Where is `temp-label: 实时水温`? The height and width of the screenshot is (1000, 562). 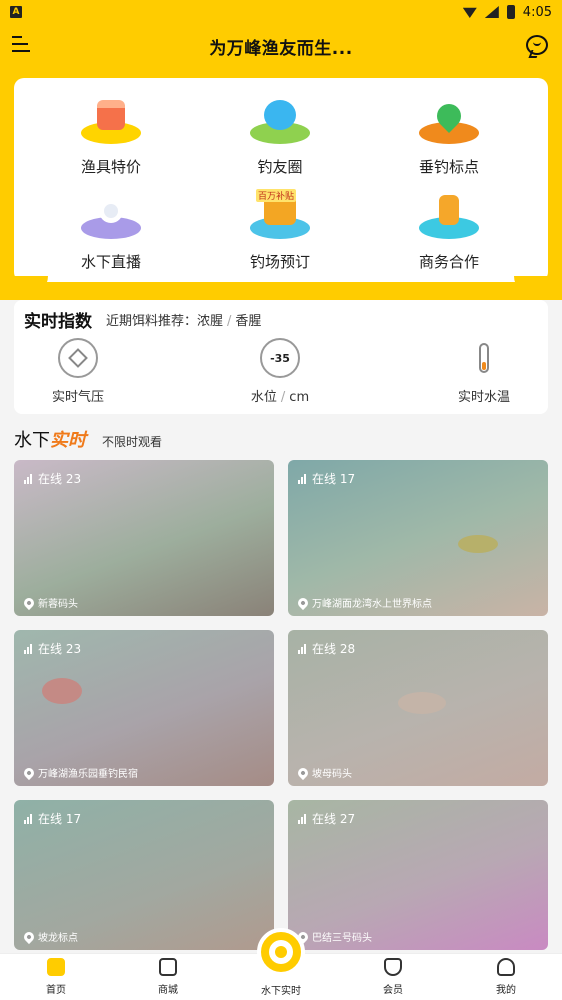
temp-label: 实时水温 is located at coordinates (483, 397).